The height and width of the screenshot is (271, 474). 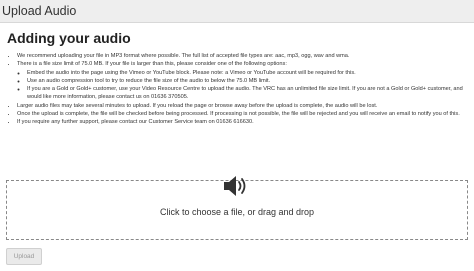 What do you see at coordinates (24, 256) in the screenshot?
I see `upload-button: Upload` at bounding box center [24, 256].